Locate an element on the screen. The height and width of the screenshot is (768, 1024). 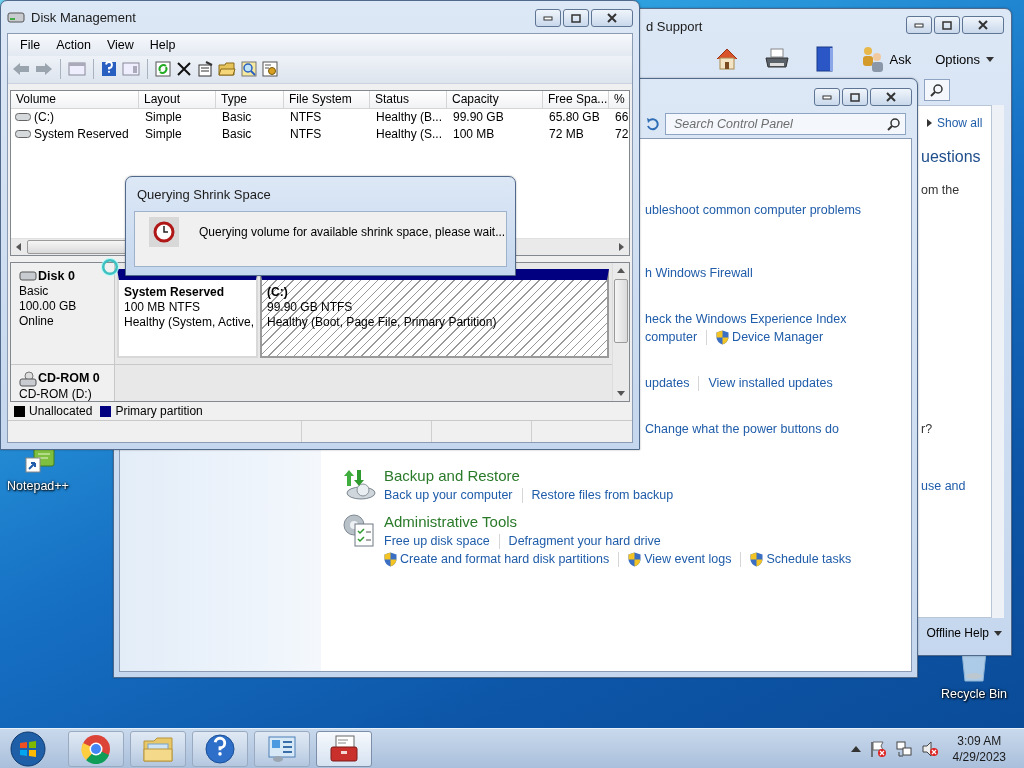
settings-icon is located at coordinates (270, 69).